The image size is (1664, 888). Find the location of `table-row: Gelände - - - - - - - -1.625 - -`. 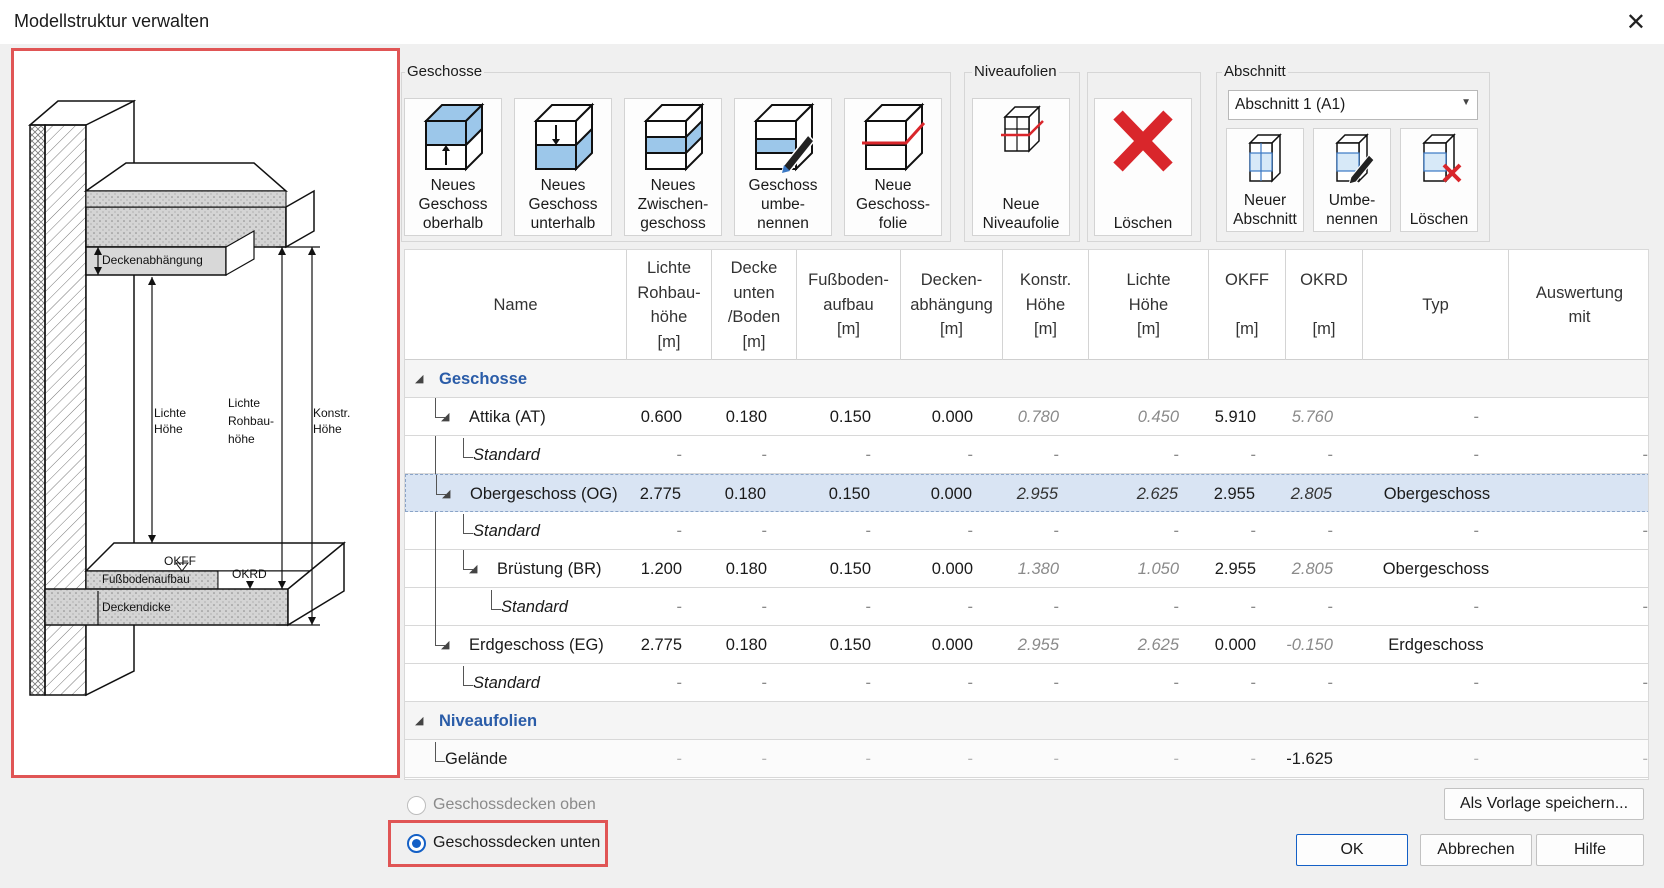

table-row: Gelände - - - - - - - -1.625 - - is located at coordinates (1027, 759).